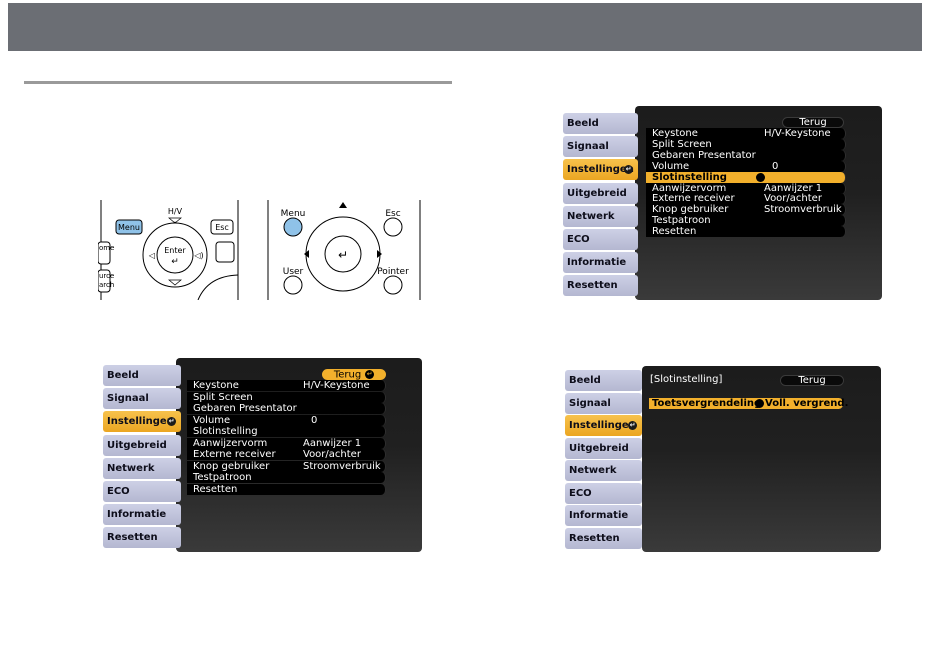 The image size is (950, 659). What do you see at coordinates (707, 403) in the screenshot?
I see `menu-item-label: Toetsvergrendeling` at bounding box center [707, 403].